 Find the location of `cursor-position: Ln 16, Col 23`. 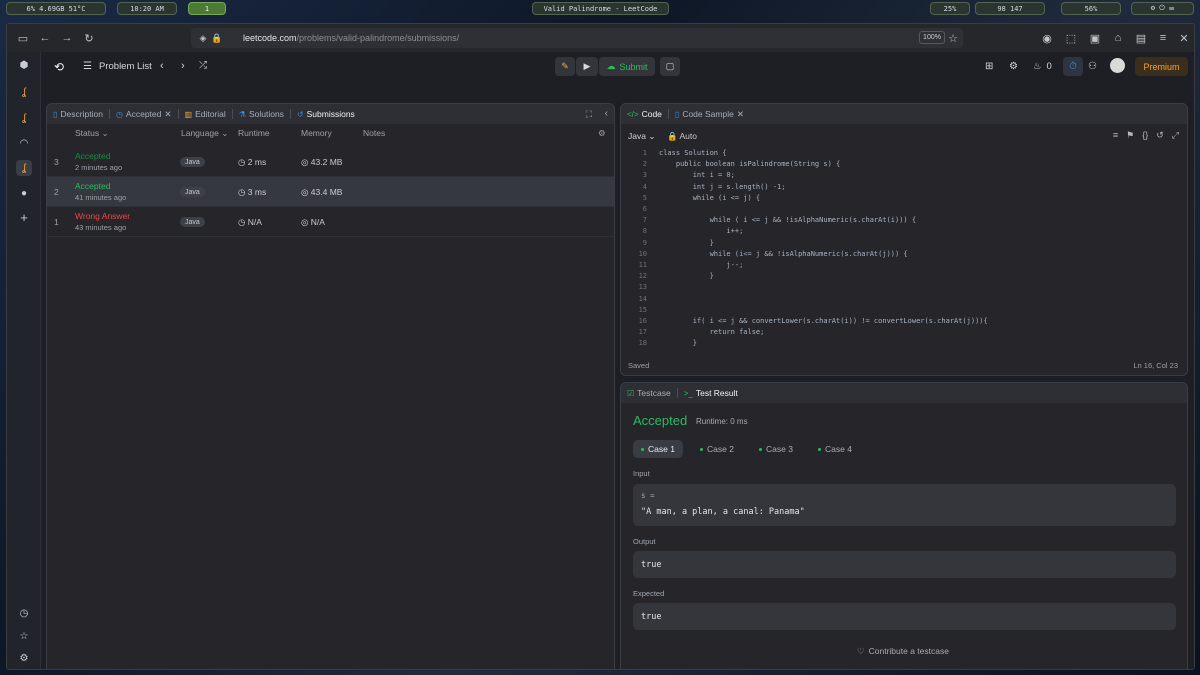

cursor-position: Ln 16, Col 23 is located at coordinates (1155, 365).